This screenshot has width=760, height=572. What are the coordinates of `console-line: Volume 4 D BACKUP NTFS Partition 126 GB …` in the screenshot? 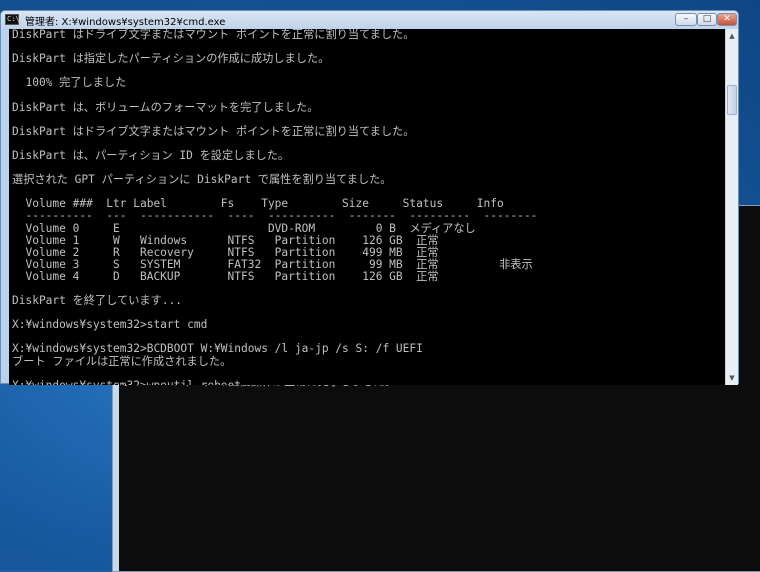 It's located at (225, 276).